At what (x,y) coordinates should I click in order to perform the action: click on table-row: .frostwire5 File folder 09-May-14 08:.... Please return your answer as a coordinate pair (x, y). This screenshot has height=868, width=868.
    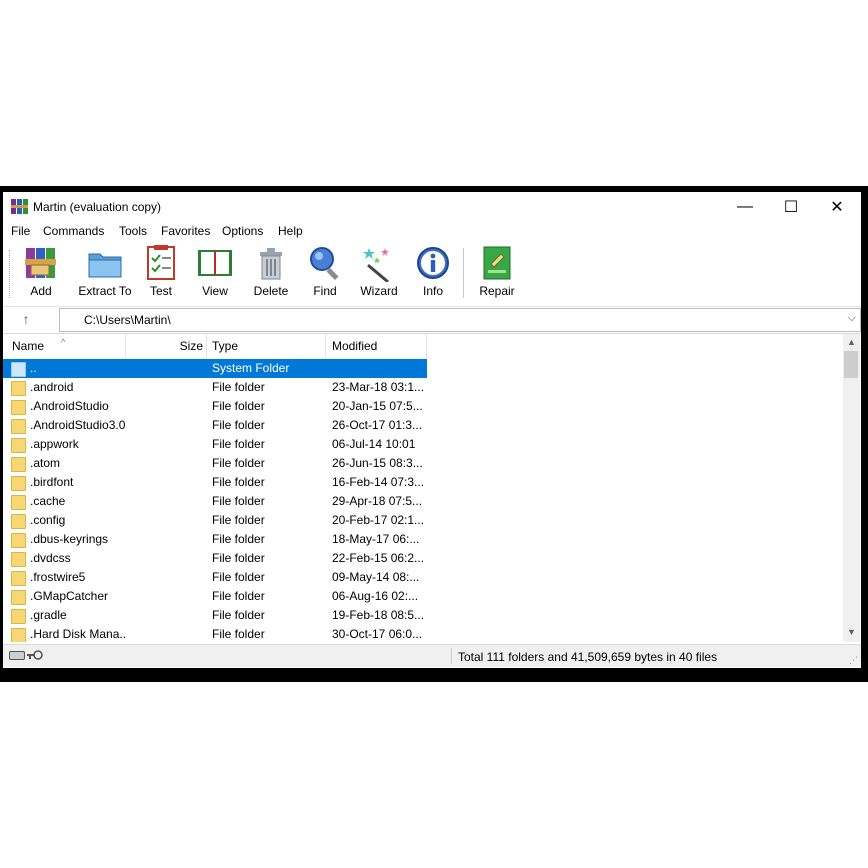
    Looking at the image, I should click on (215, 577).